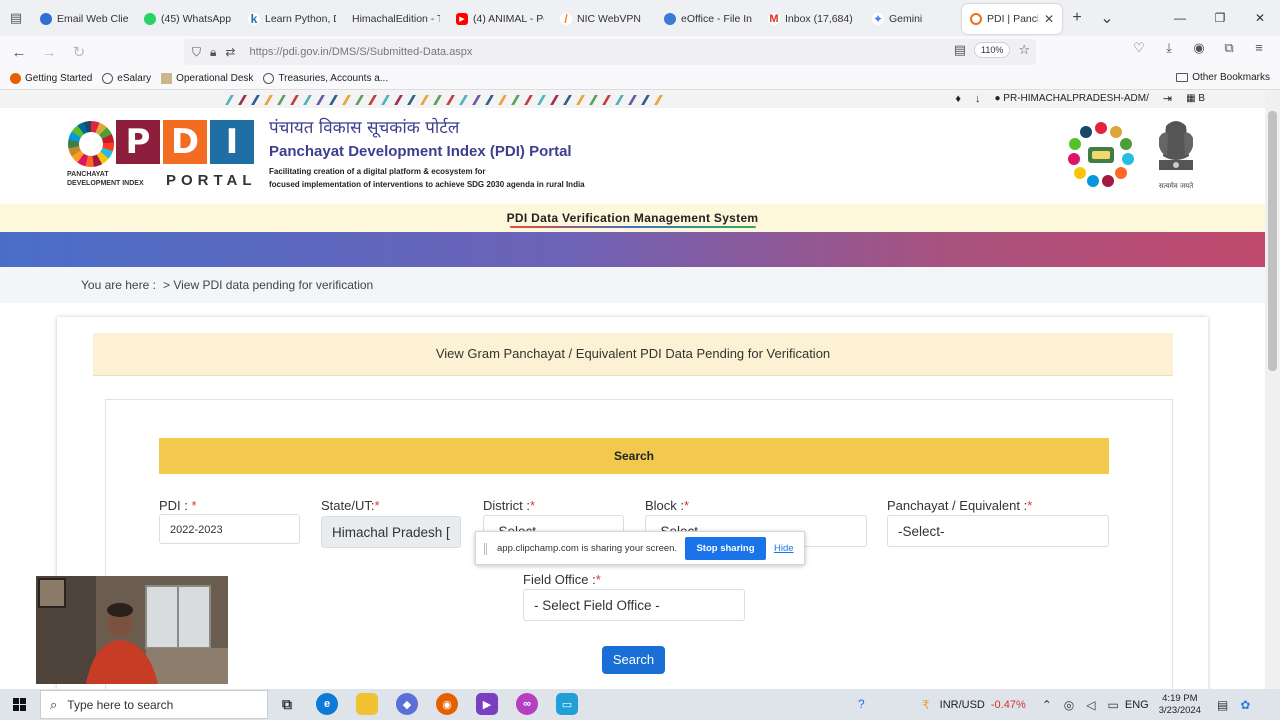  Describe the element at coordinates (1139, 48) in the screenshot. I see `pocket-icon: ♡` at that location.